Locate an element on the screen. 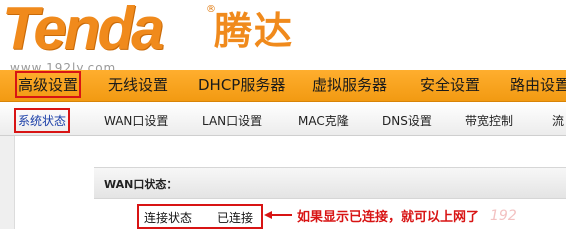  sub-nav-dns-settings: DNS设置 is located at coordinates (407, 120).